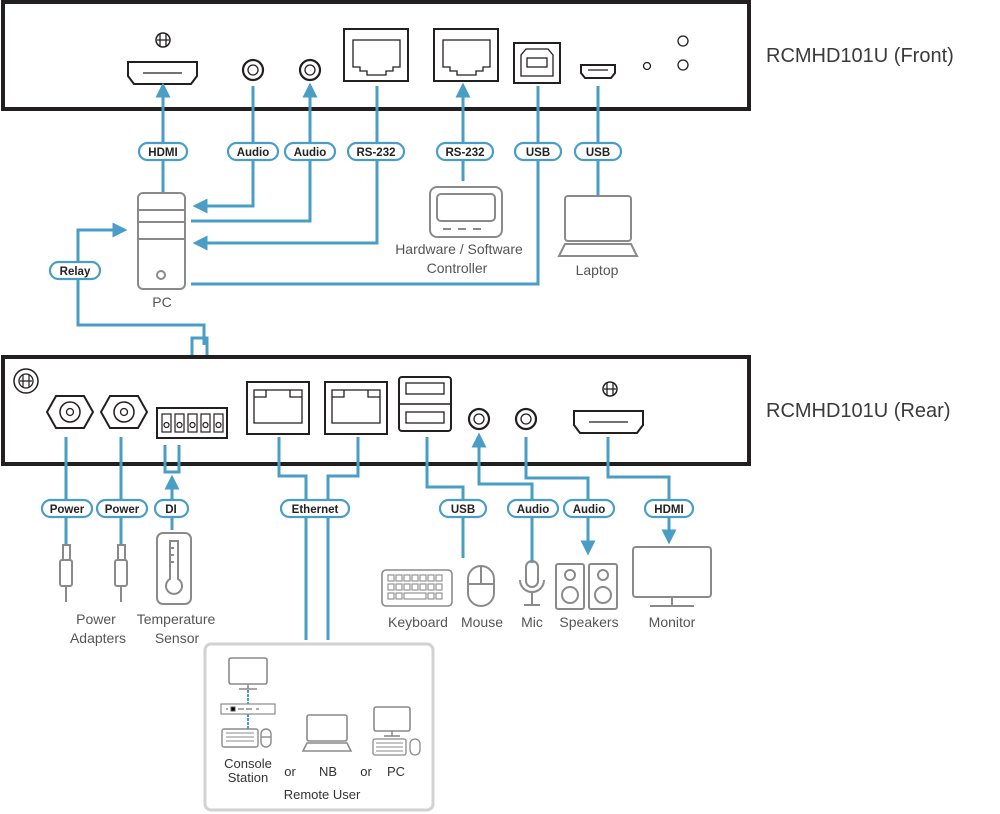  Describe the element at coordinates (322, 794) in the screenshot. I see `caption-remote-user: Remote User` at that location.